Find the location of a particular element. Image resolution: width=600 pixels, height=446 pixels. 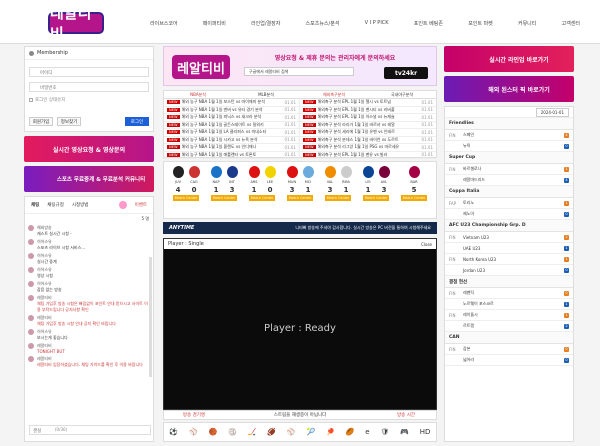

tab-kbo: 국내야구분석 is located at coordinates (402, 95).